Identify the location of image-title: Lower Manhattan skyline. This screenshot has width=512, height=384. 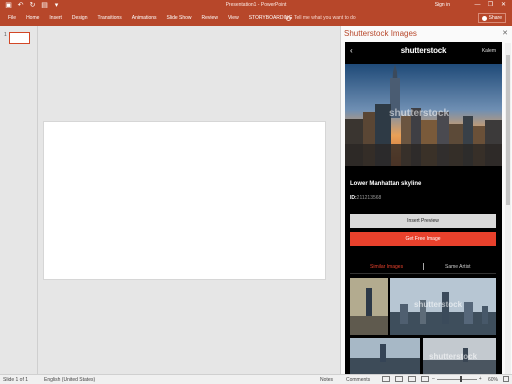
(386, 184).